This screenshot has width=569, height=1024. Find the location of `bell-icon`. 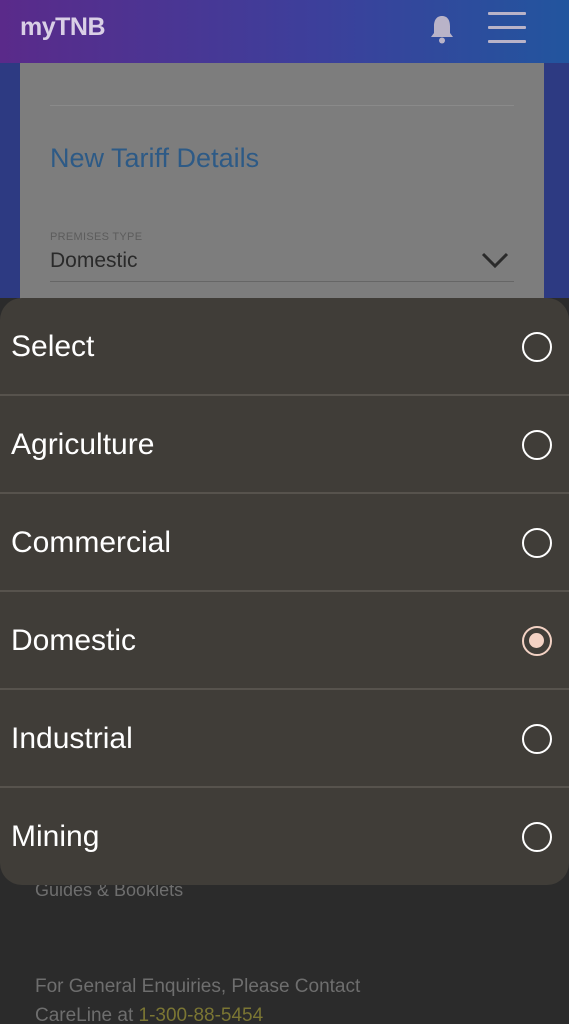

bell-icon is located at coordinates (442, 29).